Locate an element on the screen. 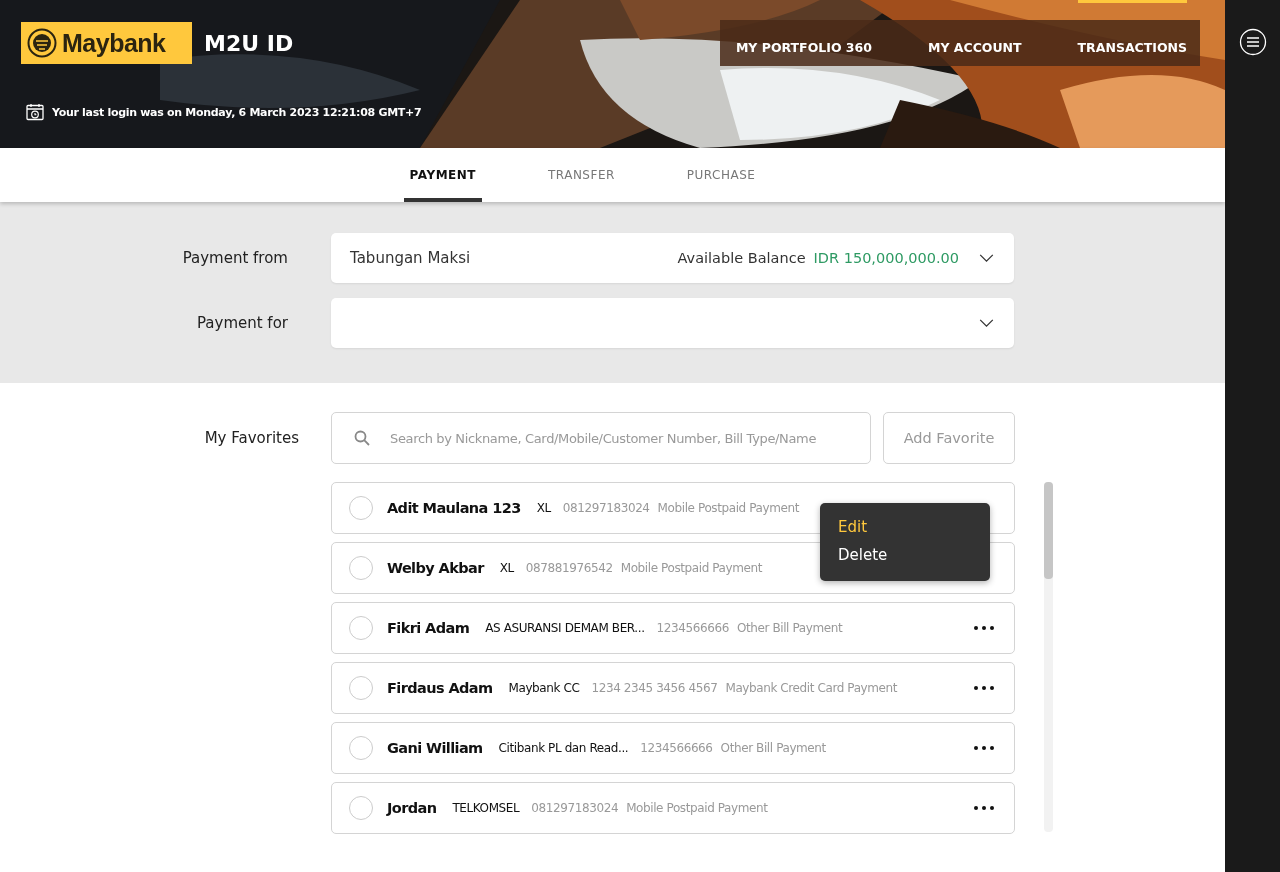 The width and height of the screenshot is (1280, 872). account-number: 1234 2345 3456 4567 is located at coordinates (654, 688).